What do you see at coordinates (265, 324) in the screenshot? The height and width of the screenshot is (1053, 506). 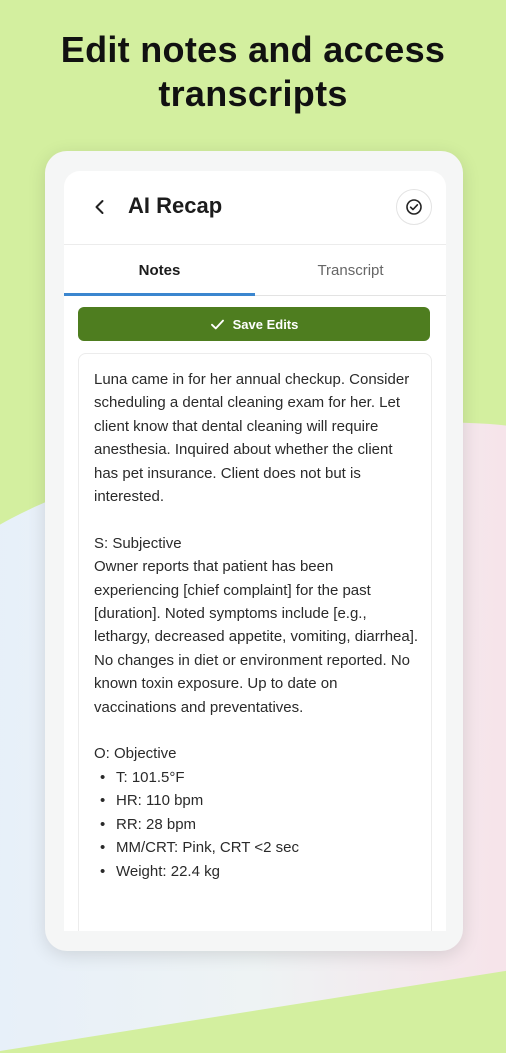 I see `save-edits-label: Save Edits` at bounding box center [265, 324].